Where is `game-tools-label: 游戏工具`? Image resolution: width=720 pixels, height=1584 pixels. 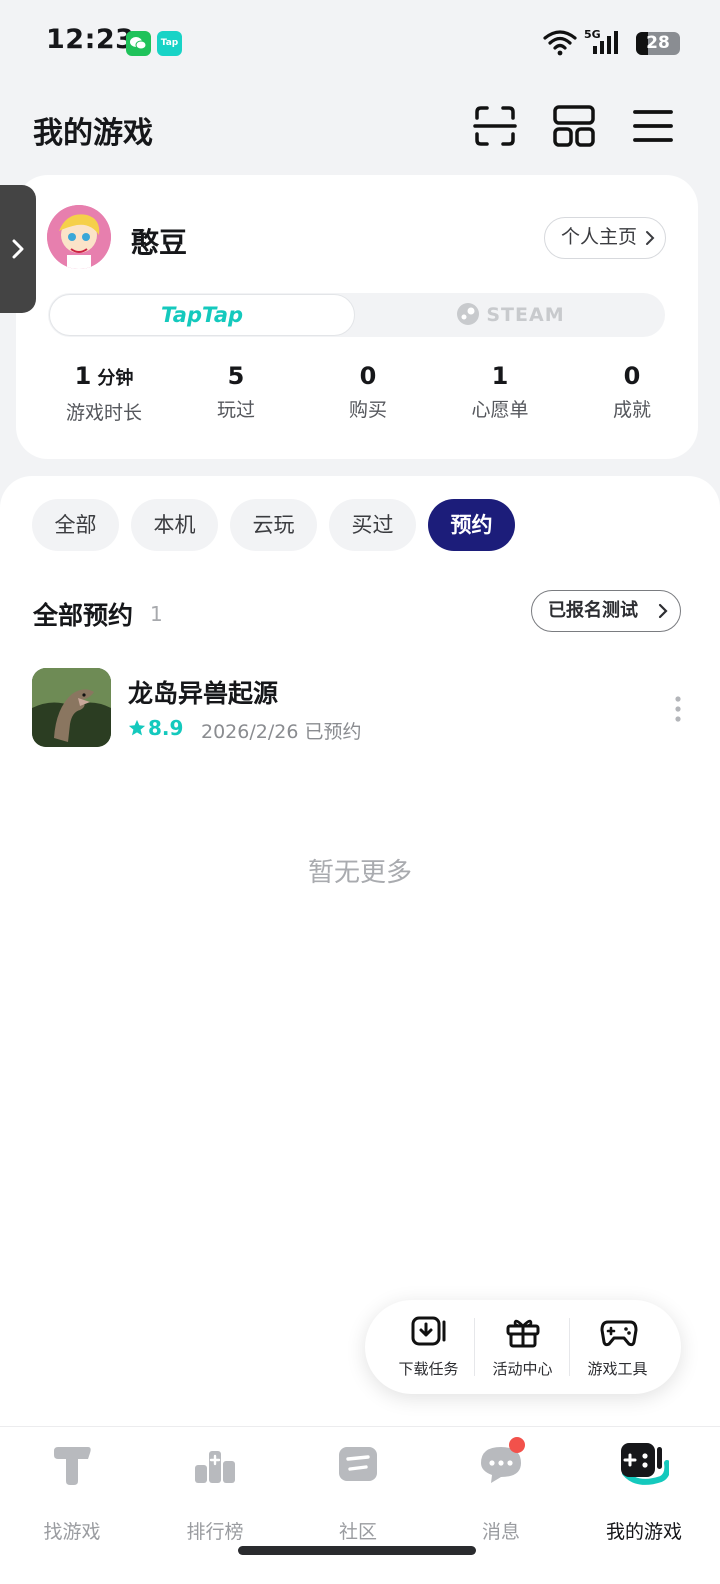 game-tools-label: 游戏工具 is located at coordinates (617, 1369).